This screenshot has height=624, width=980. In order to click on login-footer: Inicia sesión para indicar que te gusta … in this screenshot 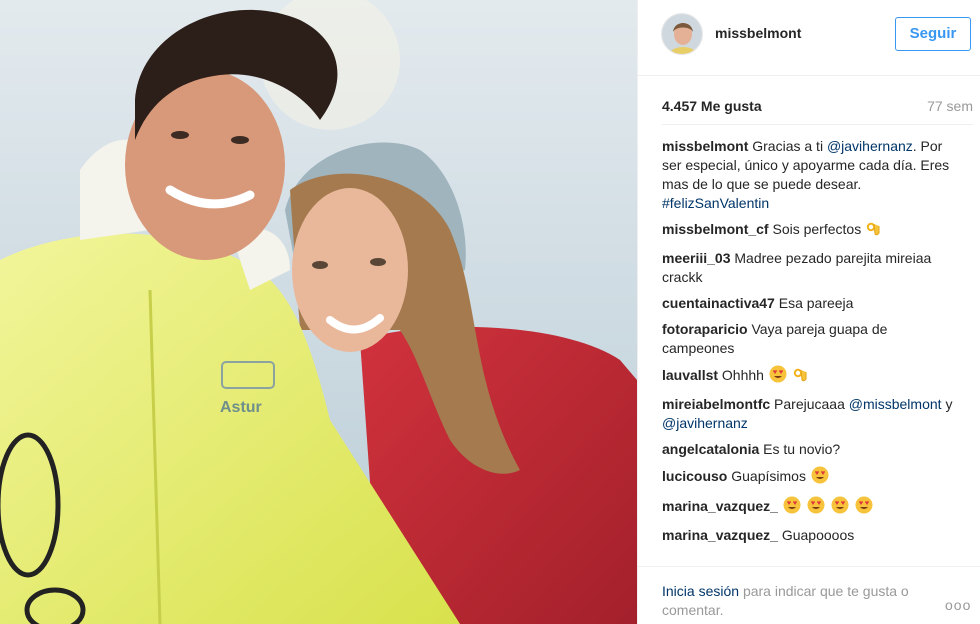, I will do `click(809, 595)`.